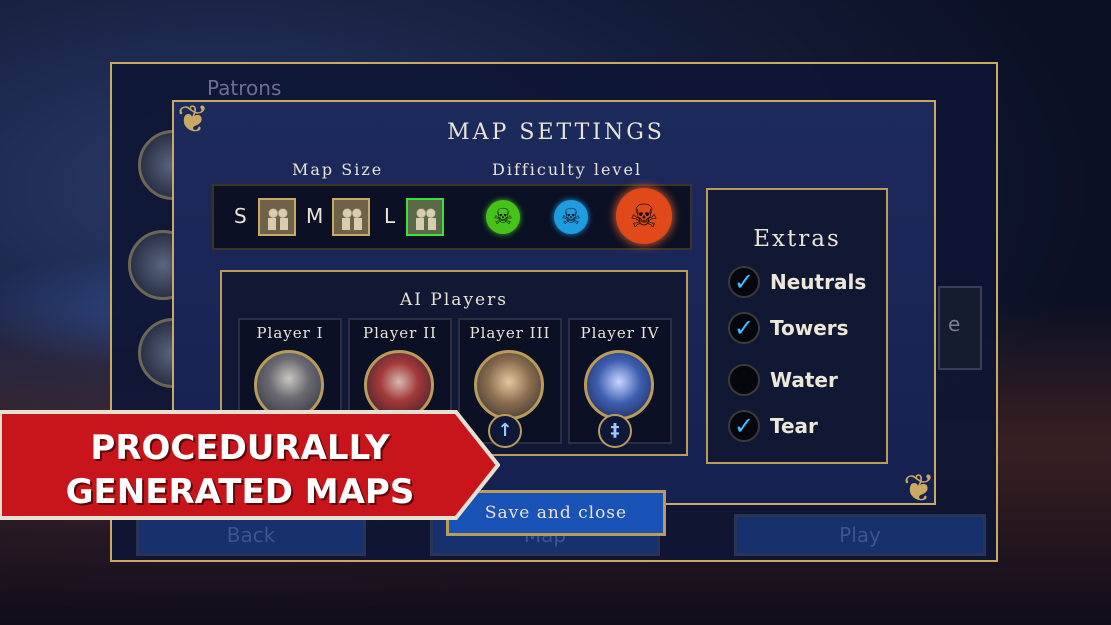 Image resolution: width=1111 pixels, height=625 pixels. Describe the element at coordinates (919, 488) in the screenshot. I see `corner-ornament-icon: ❦` at that location.